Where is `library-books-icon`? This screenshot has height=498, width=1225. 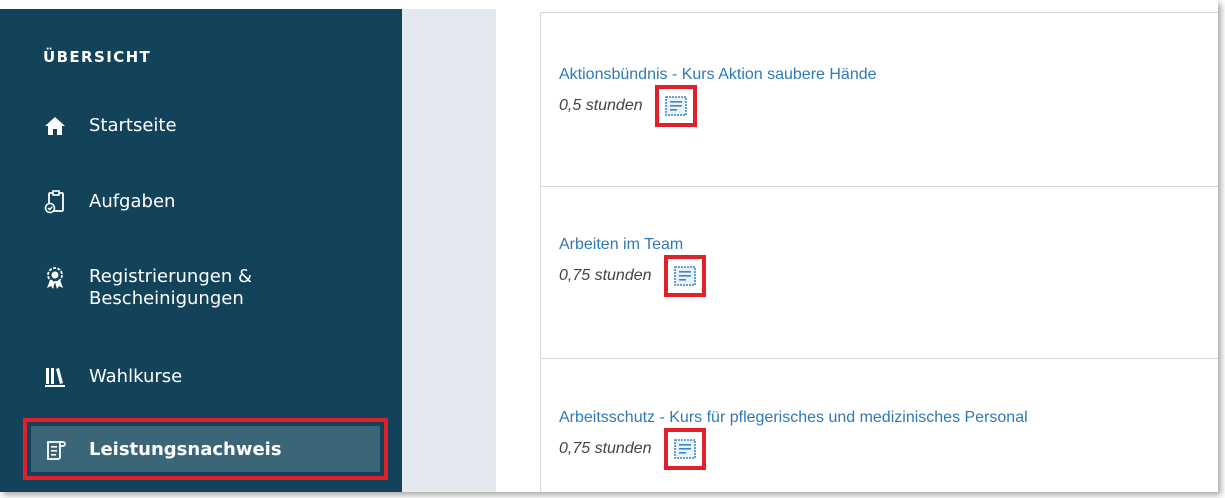 library-books-icon is located at coordinates (55, 377).